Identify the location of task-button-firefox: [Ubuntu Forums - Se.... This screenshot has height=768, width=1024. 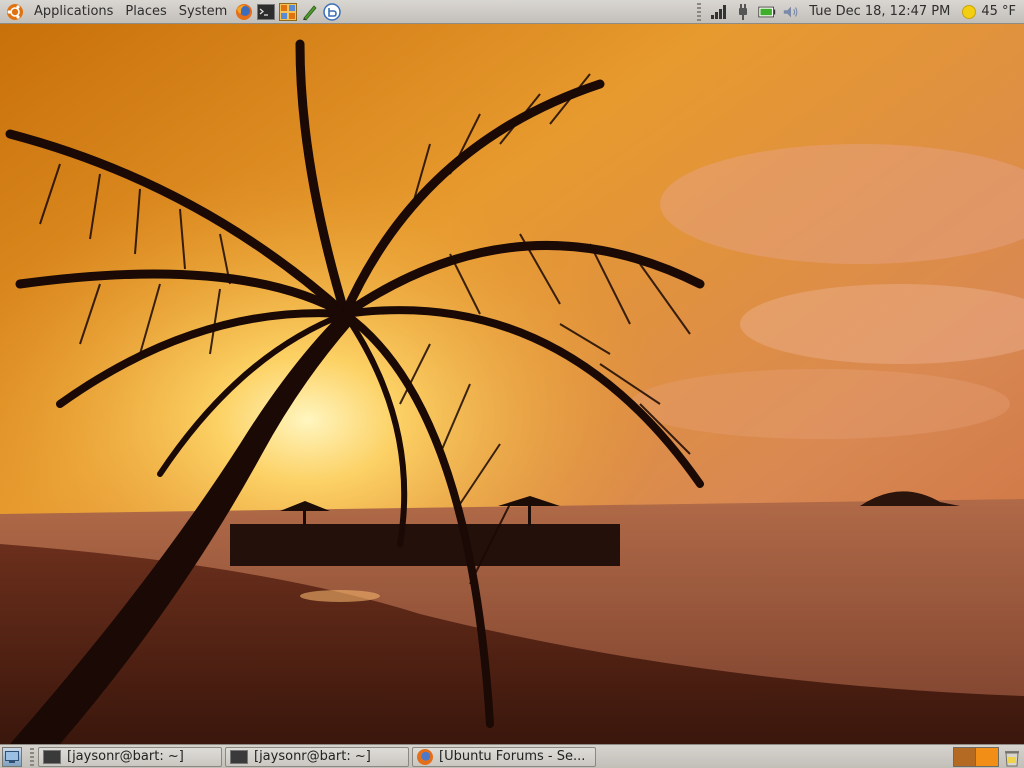
(504, 756).